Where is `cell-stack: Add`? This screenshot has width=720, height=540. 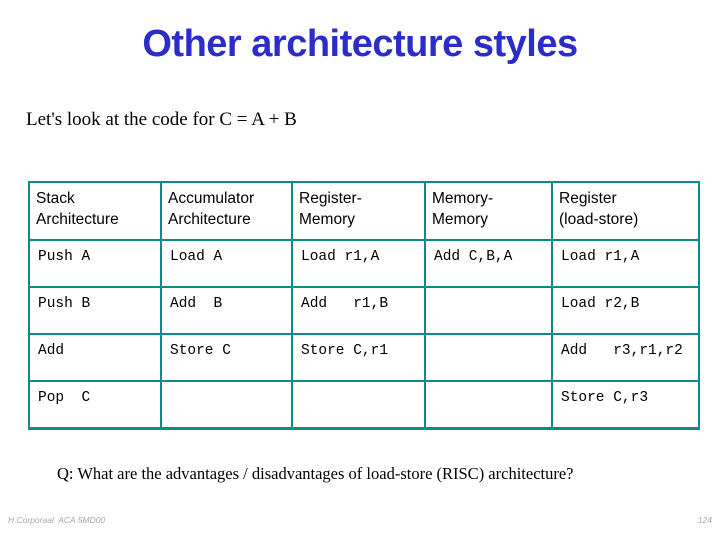
cell-stack: Add is located at coordinates (95, 357).